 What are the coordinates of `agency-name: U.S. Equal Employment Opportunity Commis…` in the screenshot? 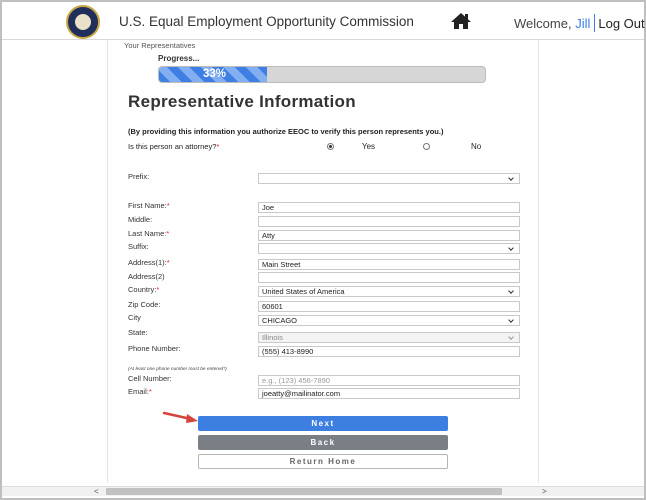 It's located at (266, 21).